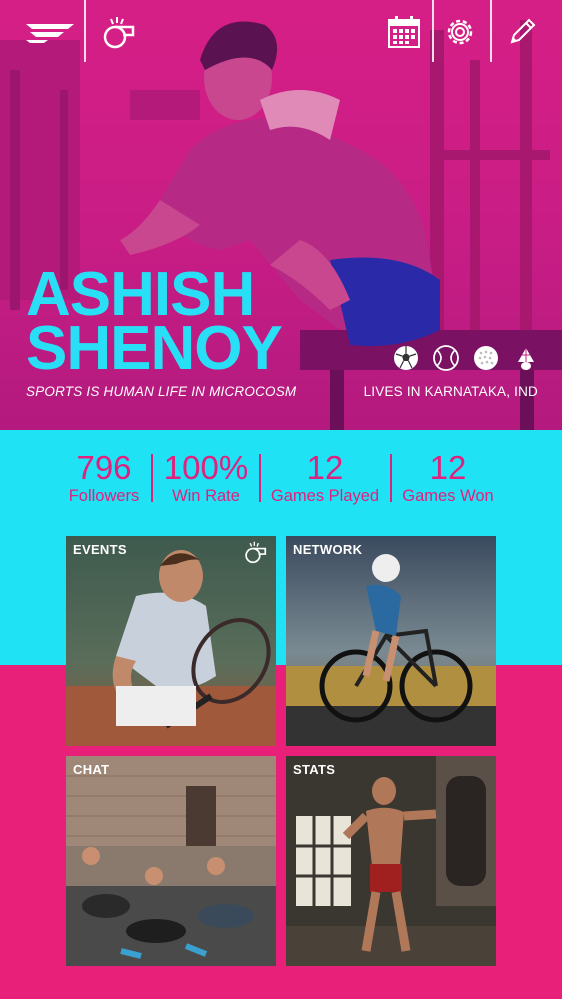 This screenshot has width=562, height=999. Describe the element at coordinates (314, 769) in the screenshot. I see `tile-label: STATS` at that location.